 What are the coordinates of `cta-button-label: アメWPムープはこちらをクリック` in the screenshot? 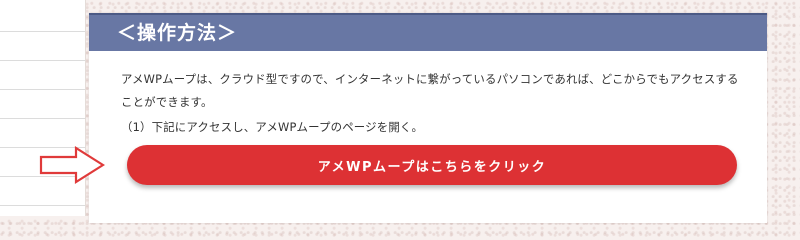 It's located at (432, 167).